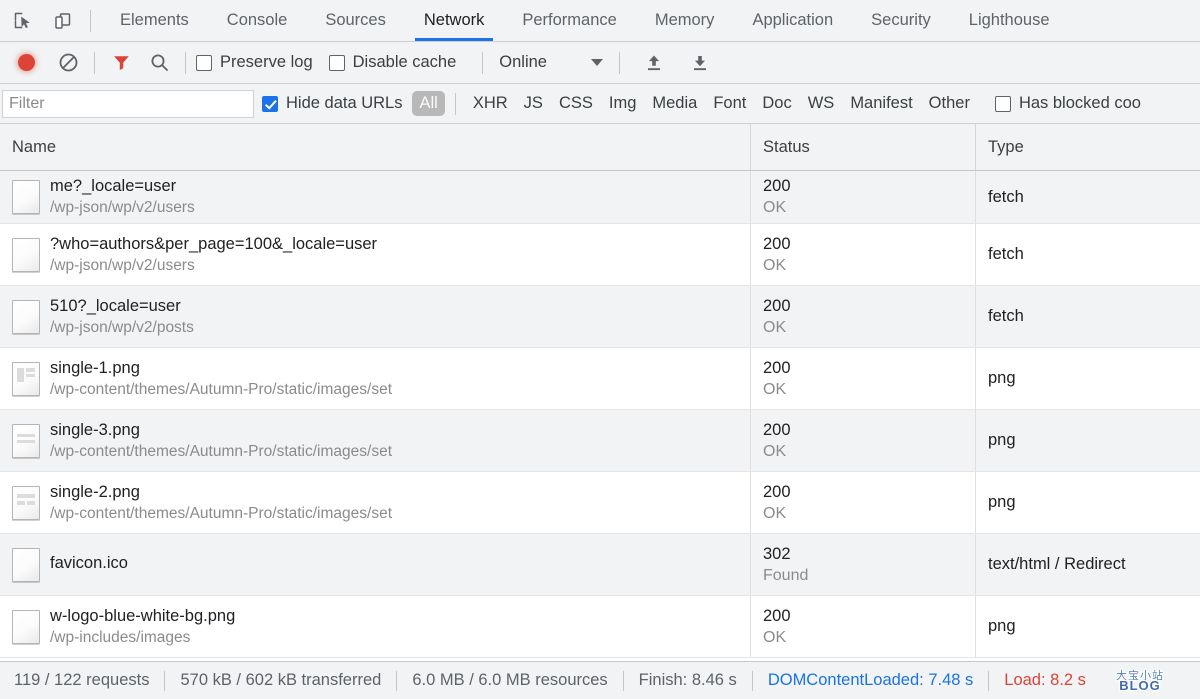  I want to click on hide-data-urls-box, so click(270, 103).